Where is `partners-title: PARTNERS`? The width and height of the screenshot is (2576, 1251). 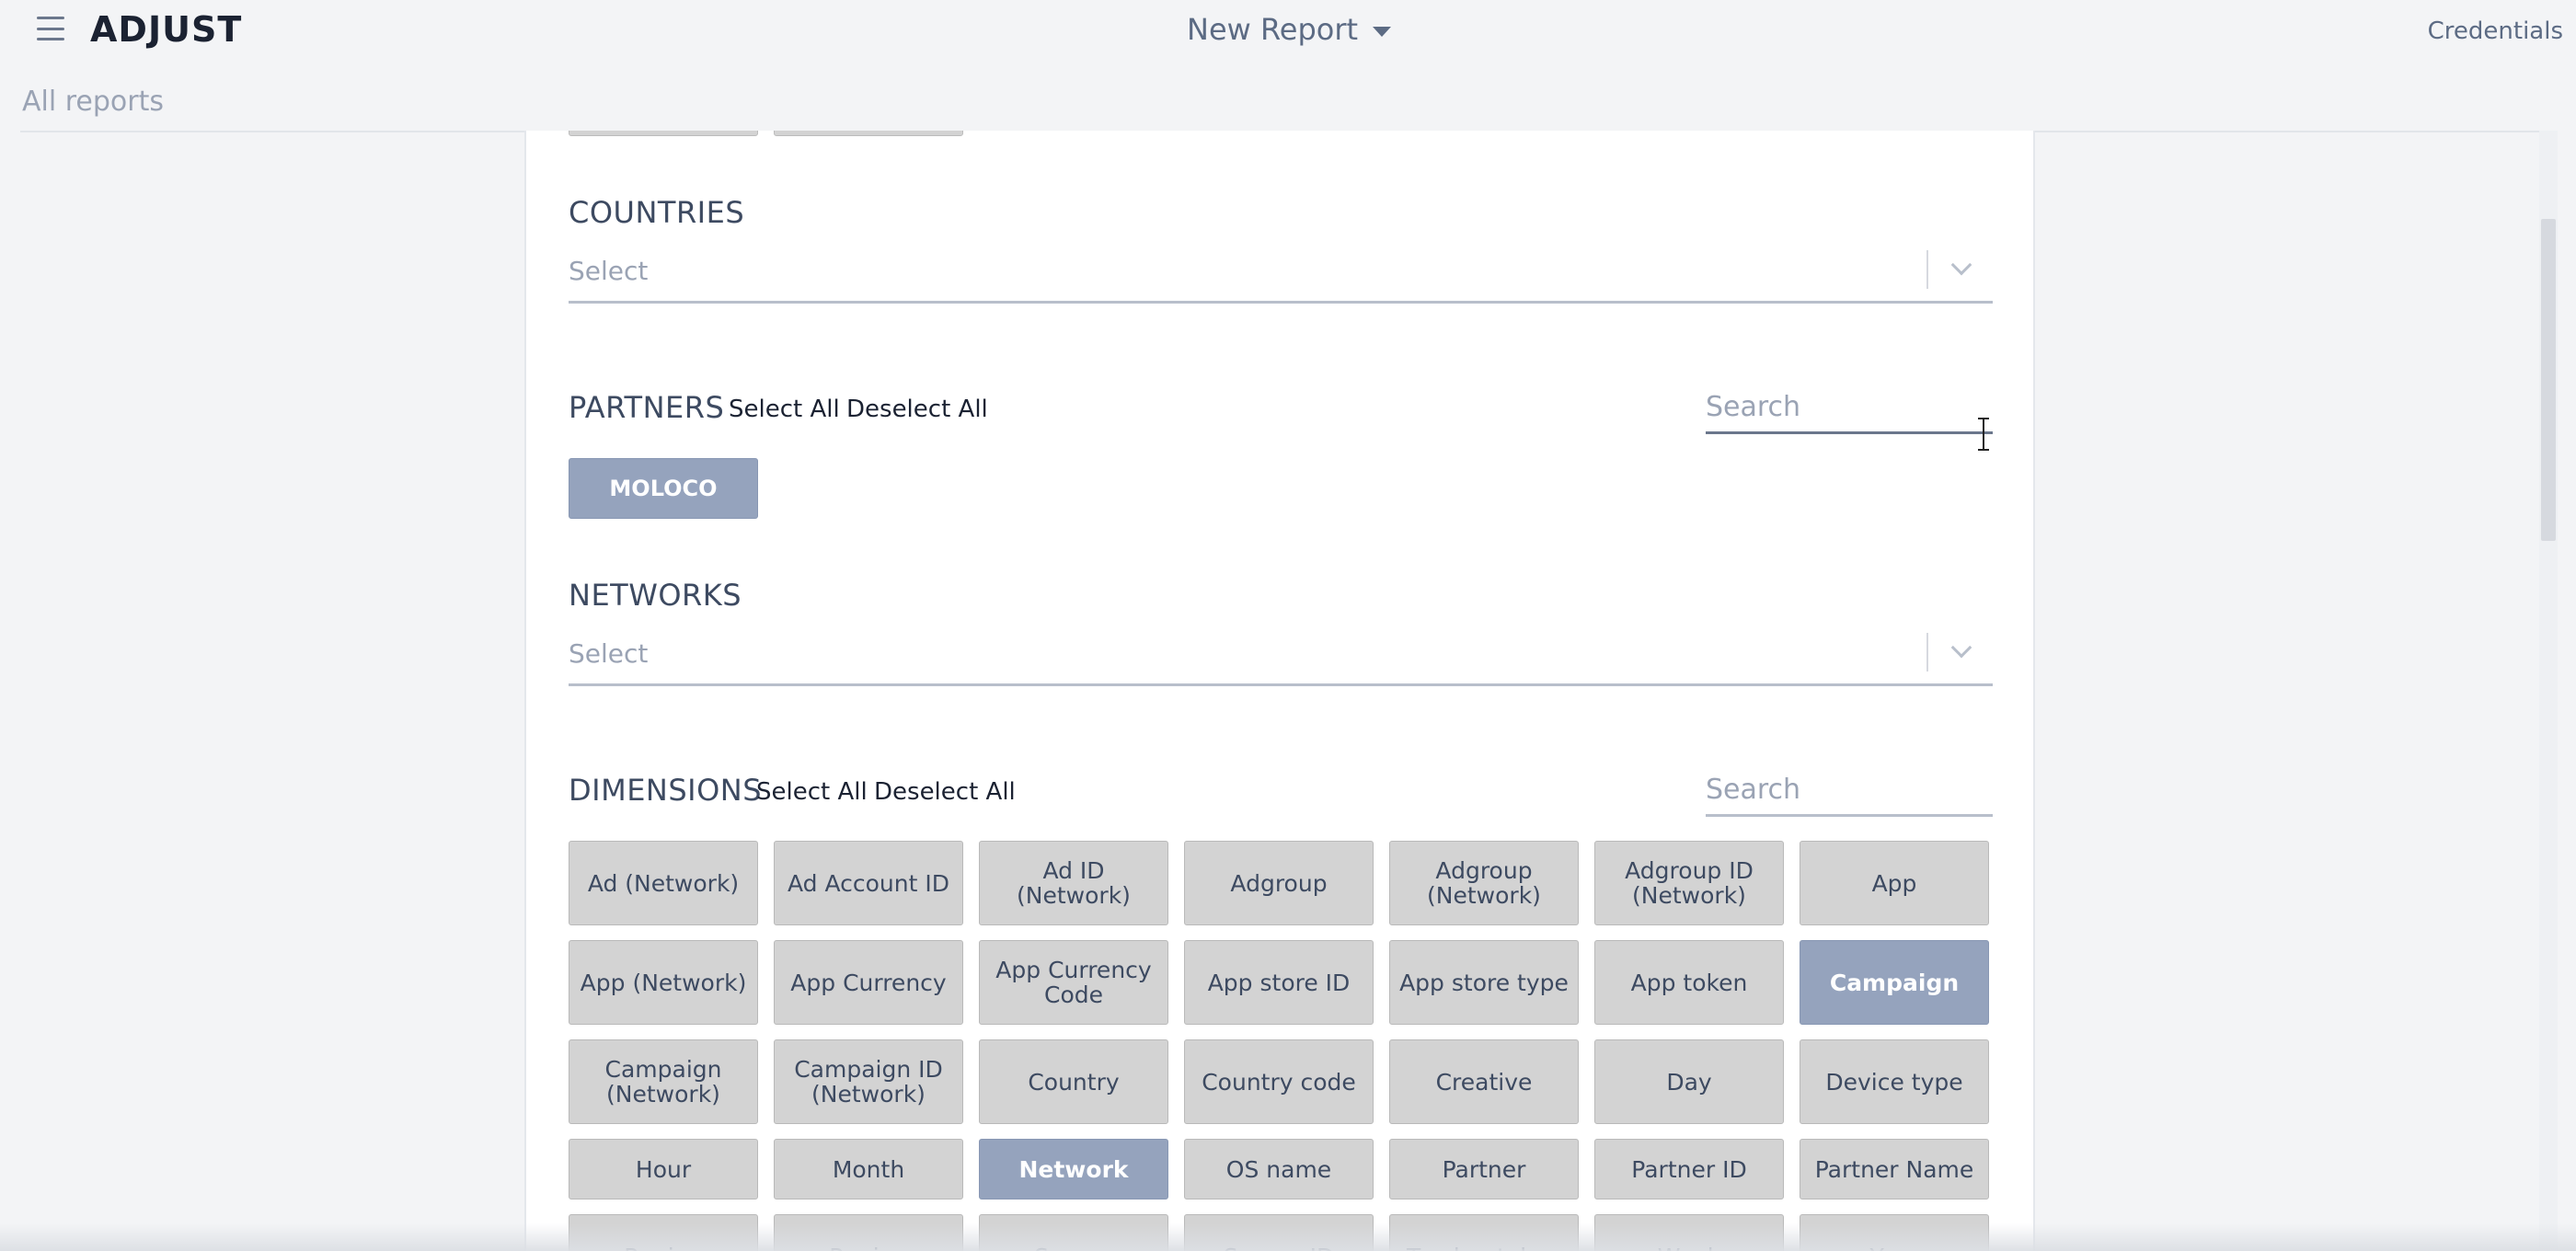
partners-title: PARTNERS is located at coordinates (647, 407).